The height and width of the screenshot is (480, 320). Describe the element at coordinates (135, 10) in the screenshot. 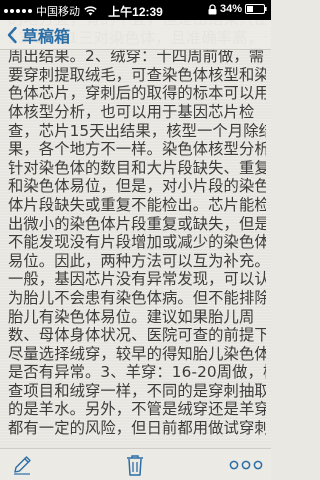

I see `status-bar: 中国移动 上午12:39 34%` at that location.